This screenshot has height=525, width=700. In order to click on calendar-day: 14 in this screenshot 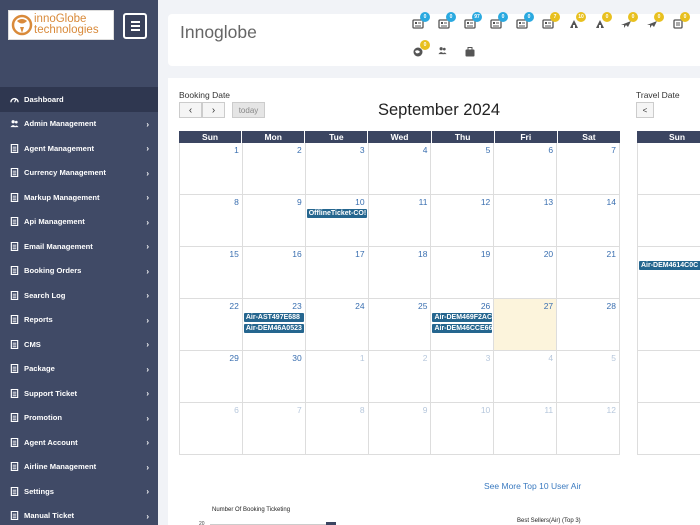, I will do `click(589, 221)`.